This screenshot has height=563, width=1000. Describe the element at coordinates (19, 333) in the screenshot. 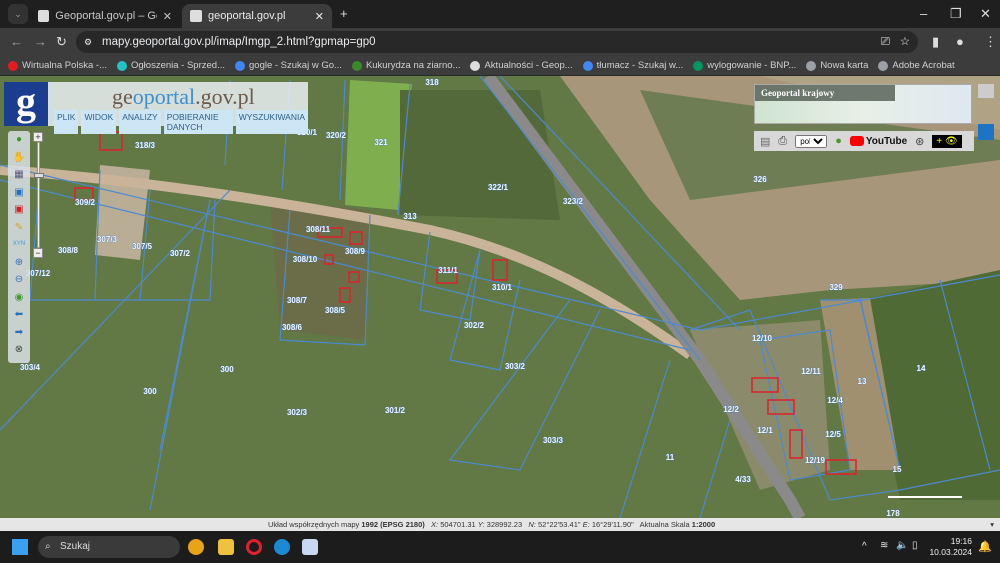

I see `forward-arrow-icon: ➡` at that location.